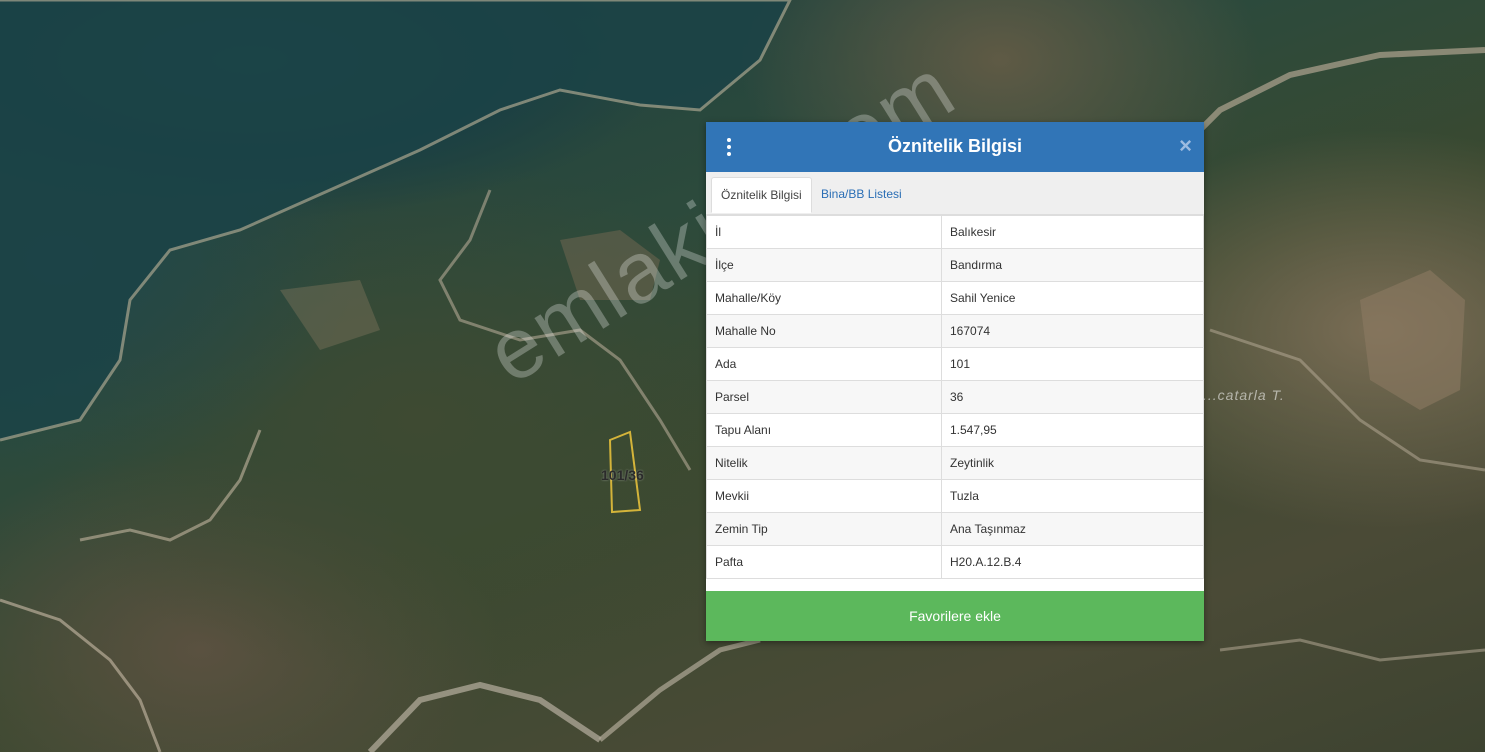  I want to click on attribute-key: Zemin Tip, so click(824, 529).